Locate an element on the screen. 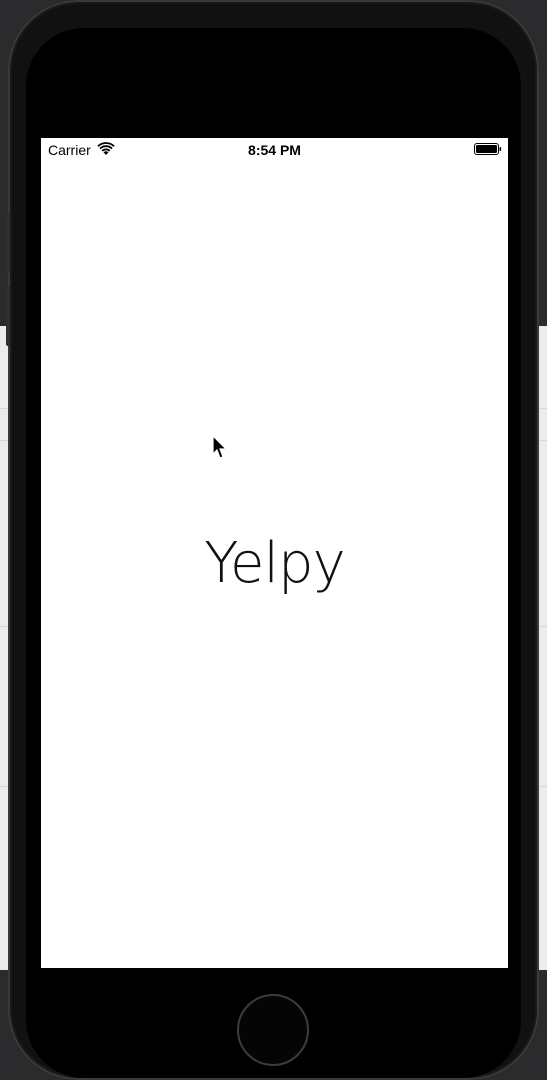 The image size is (547, 1080). home-button is located at coordinates (273, 1030).